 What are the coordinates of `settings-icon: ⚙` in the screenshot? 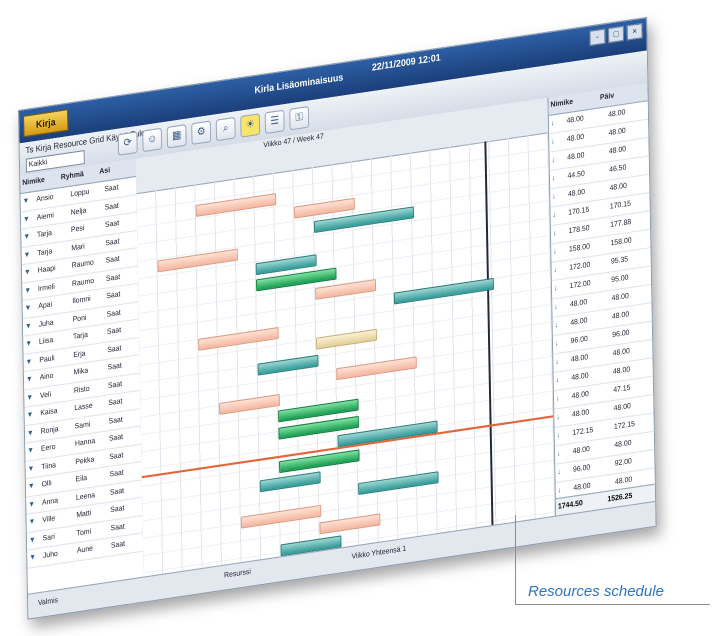 It's located at (201, 132).